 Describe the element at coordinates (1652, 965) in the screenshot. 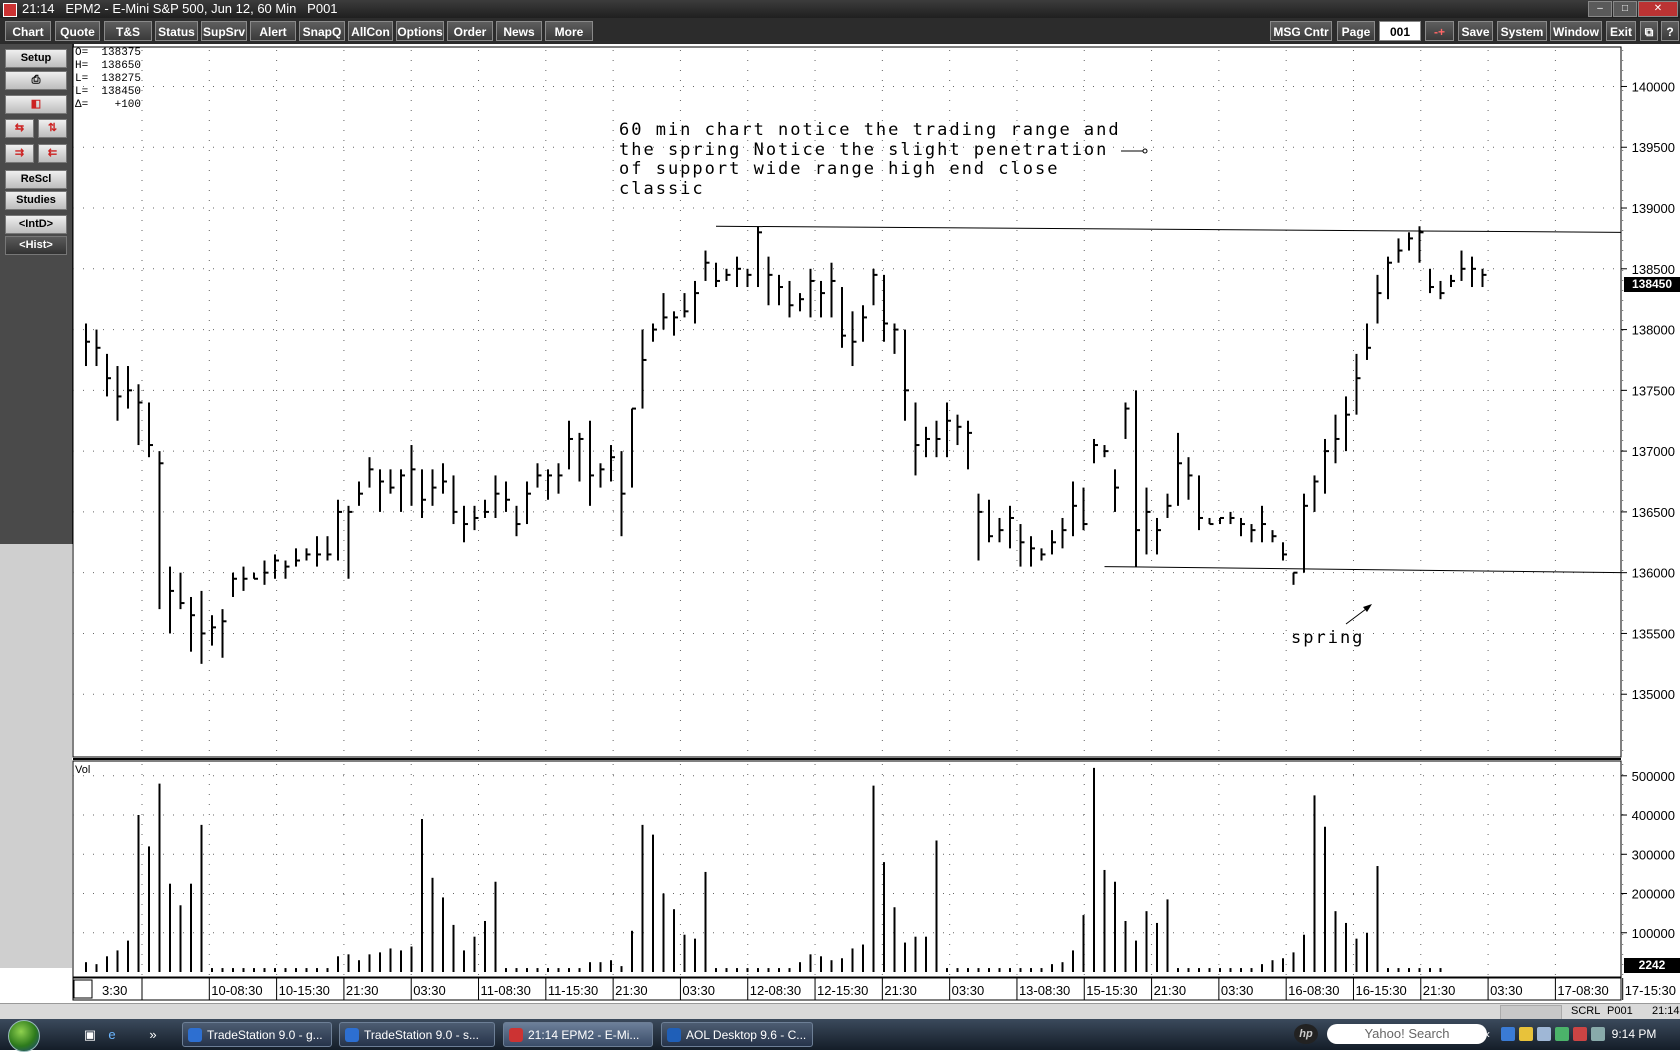

I see `last-volume-tag: 2242` at that location.